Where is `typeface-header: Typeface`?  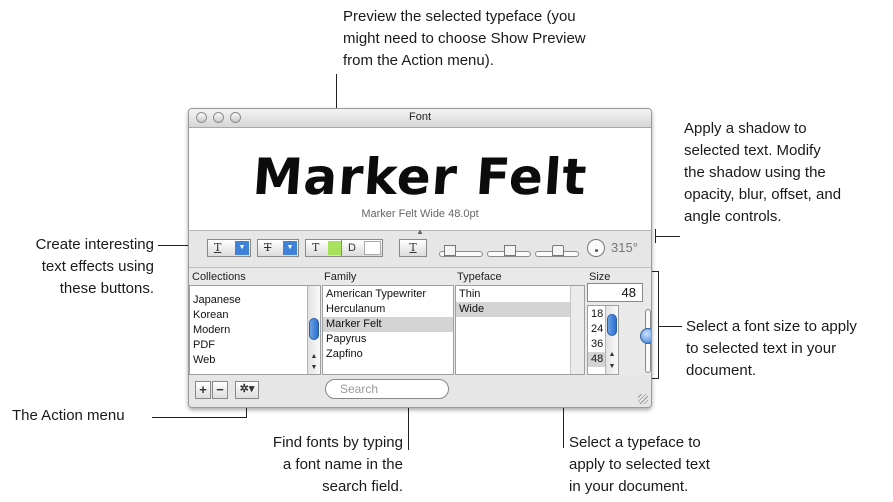
typeface-header: Typeface is located at coordinates (479, 277).